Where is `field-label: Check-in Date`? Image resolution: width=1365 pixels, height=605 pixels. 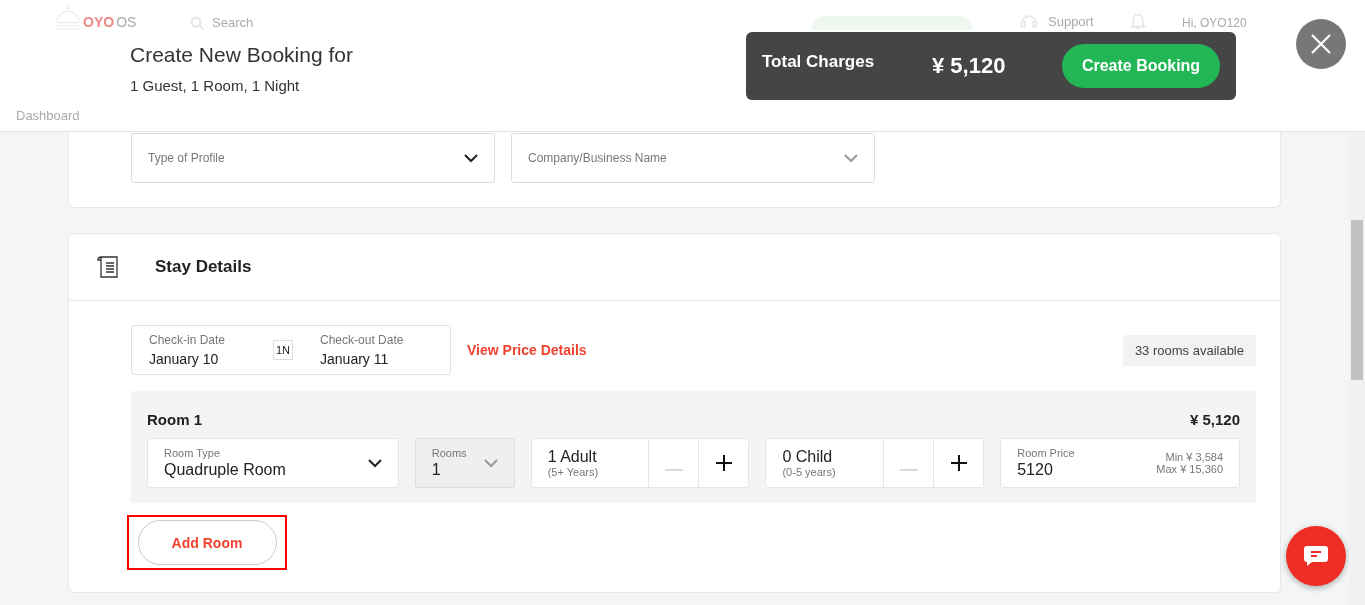
field-label: Check-in Date is located at coordinates (188, 340).